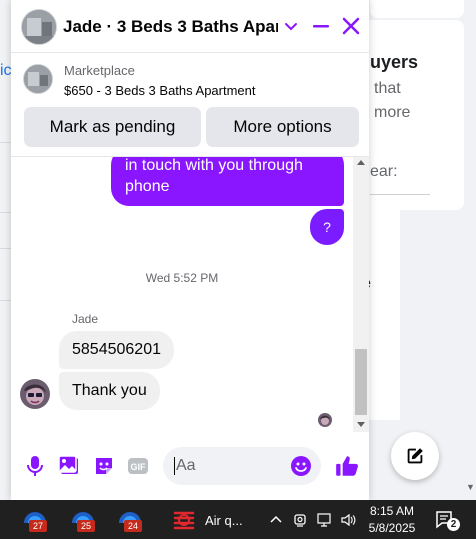 This screenshot has width=476, height=539. I want to click on compose-icon, so click(415, 456).